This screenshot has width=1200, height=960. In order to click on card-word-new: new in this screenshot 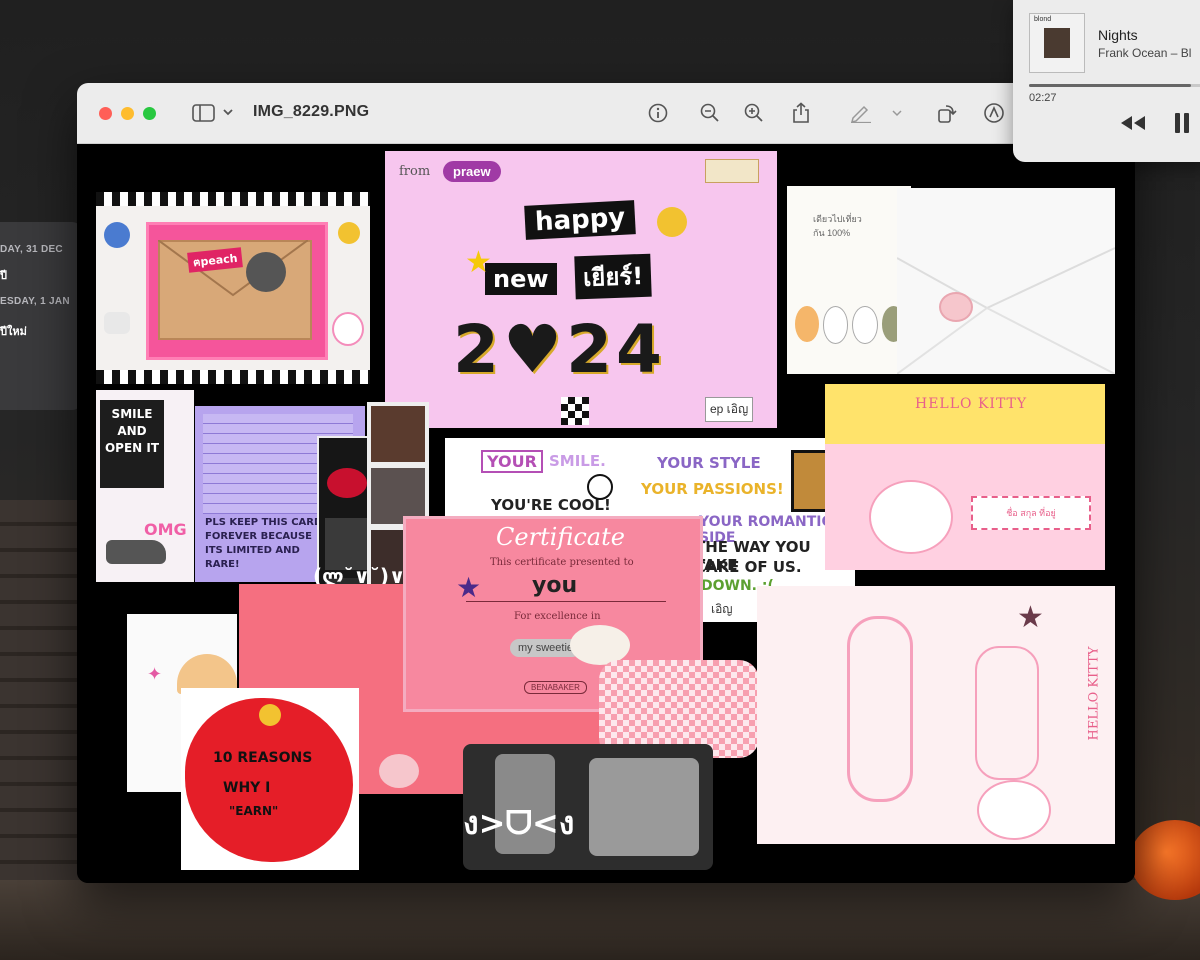, I will do `click(521, 279)`.